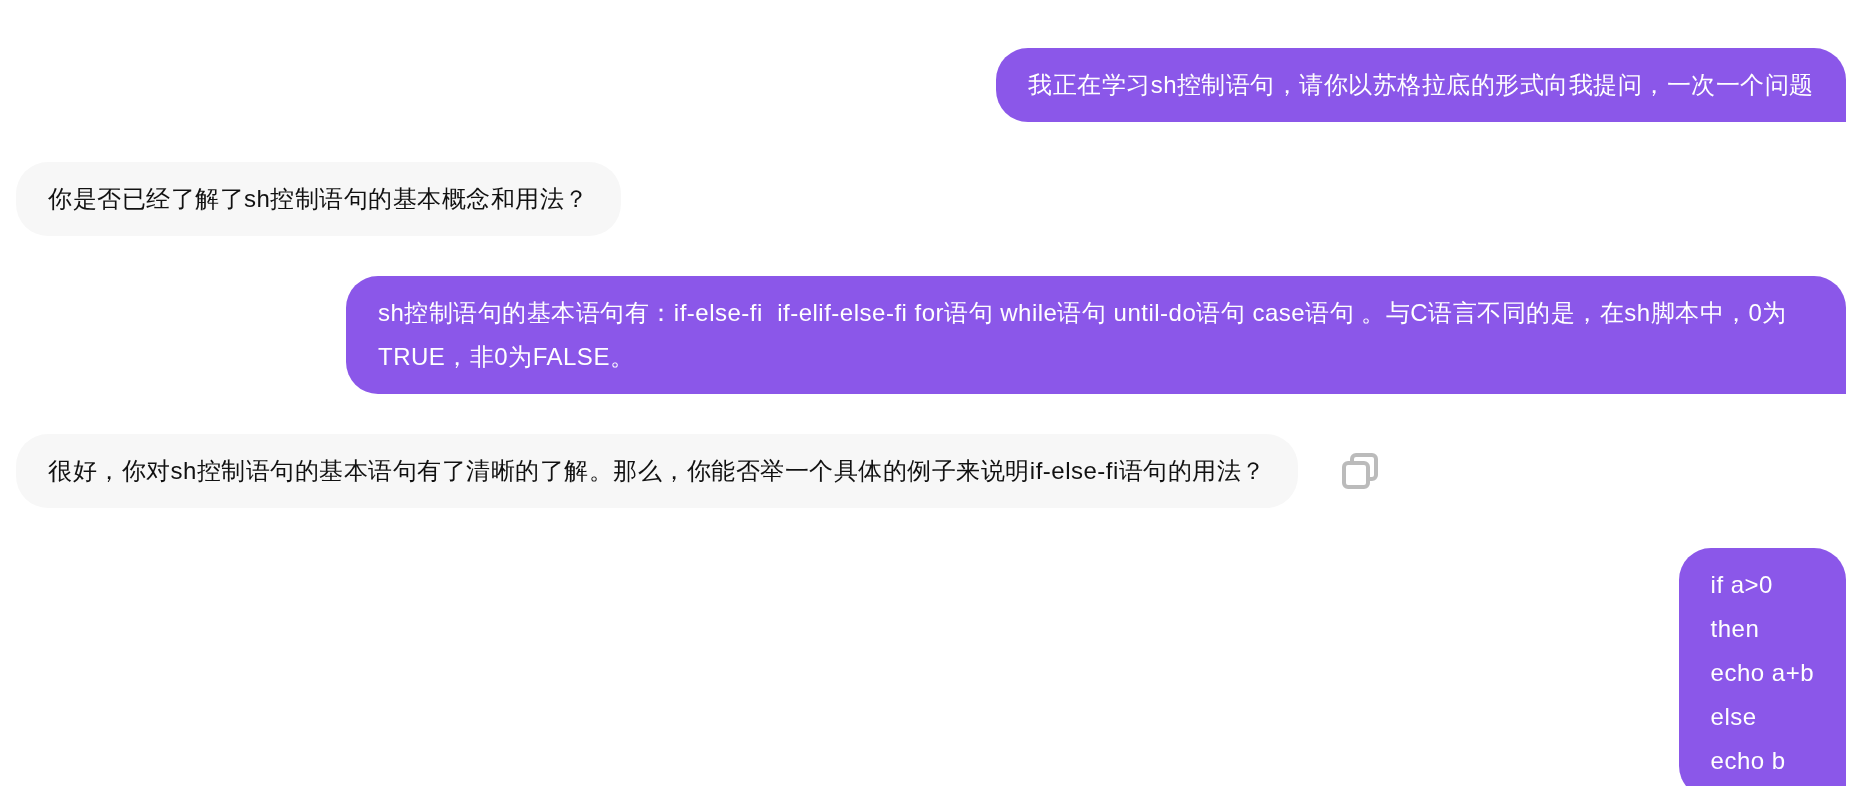 This screenshot has height=786, width=1858. I want to click on copy-icon, so click(1359, 471).